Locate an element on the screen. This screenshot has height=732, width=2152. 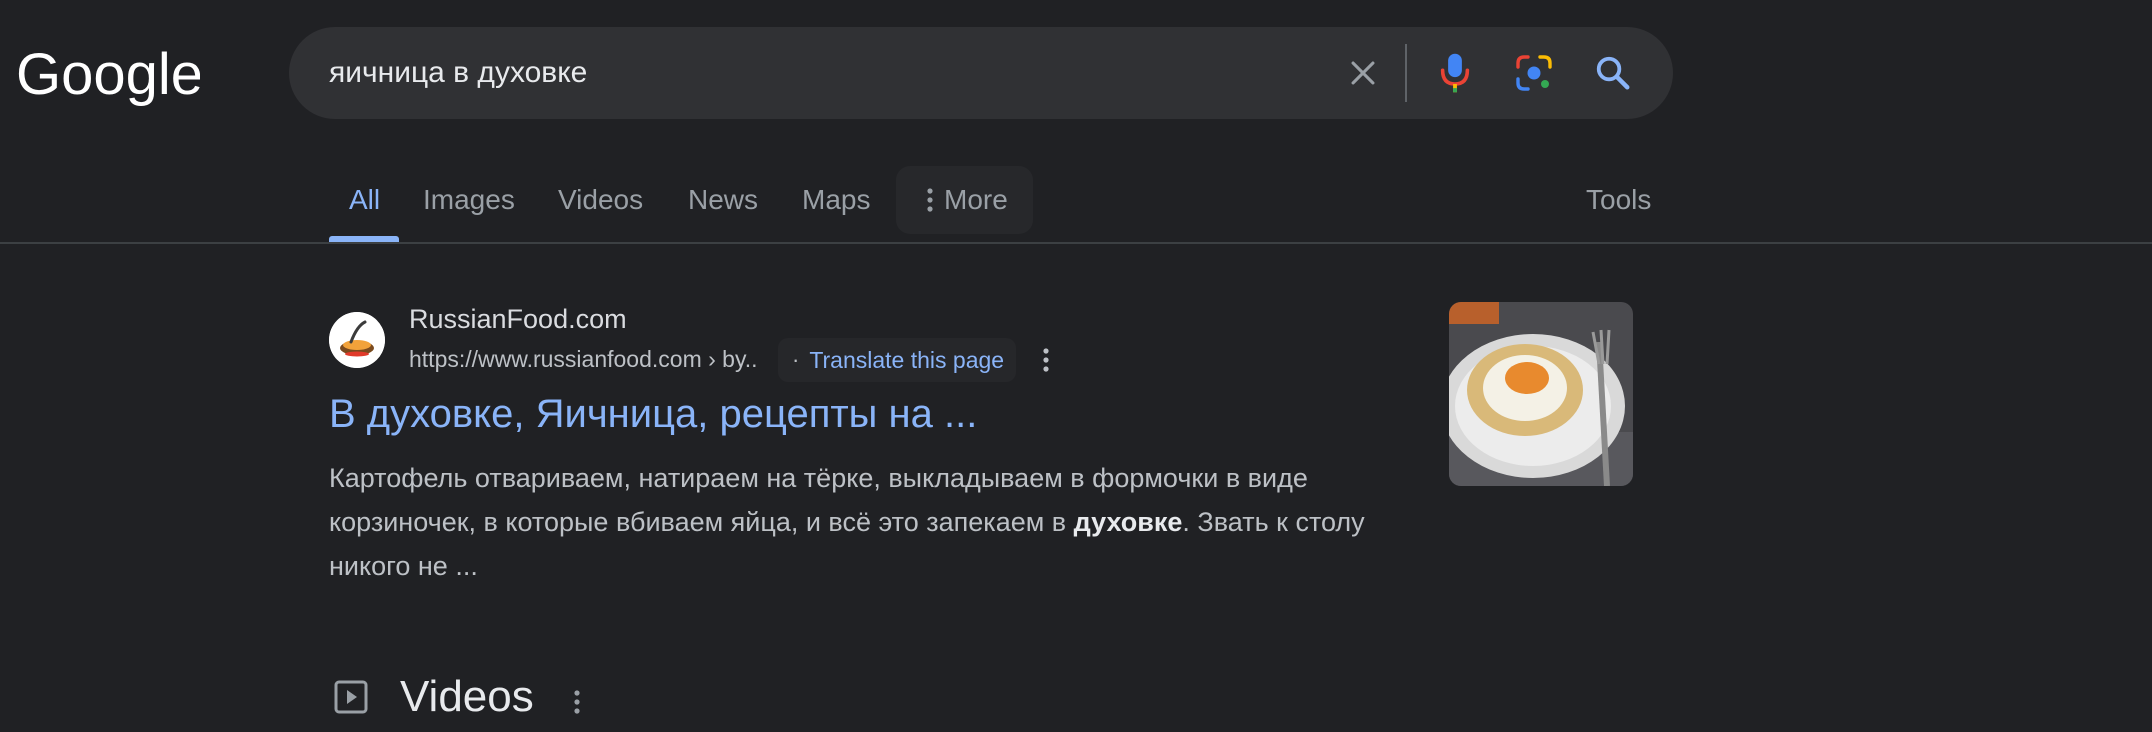
site-favicon is located at coordinates (357, 340).